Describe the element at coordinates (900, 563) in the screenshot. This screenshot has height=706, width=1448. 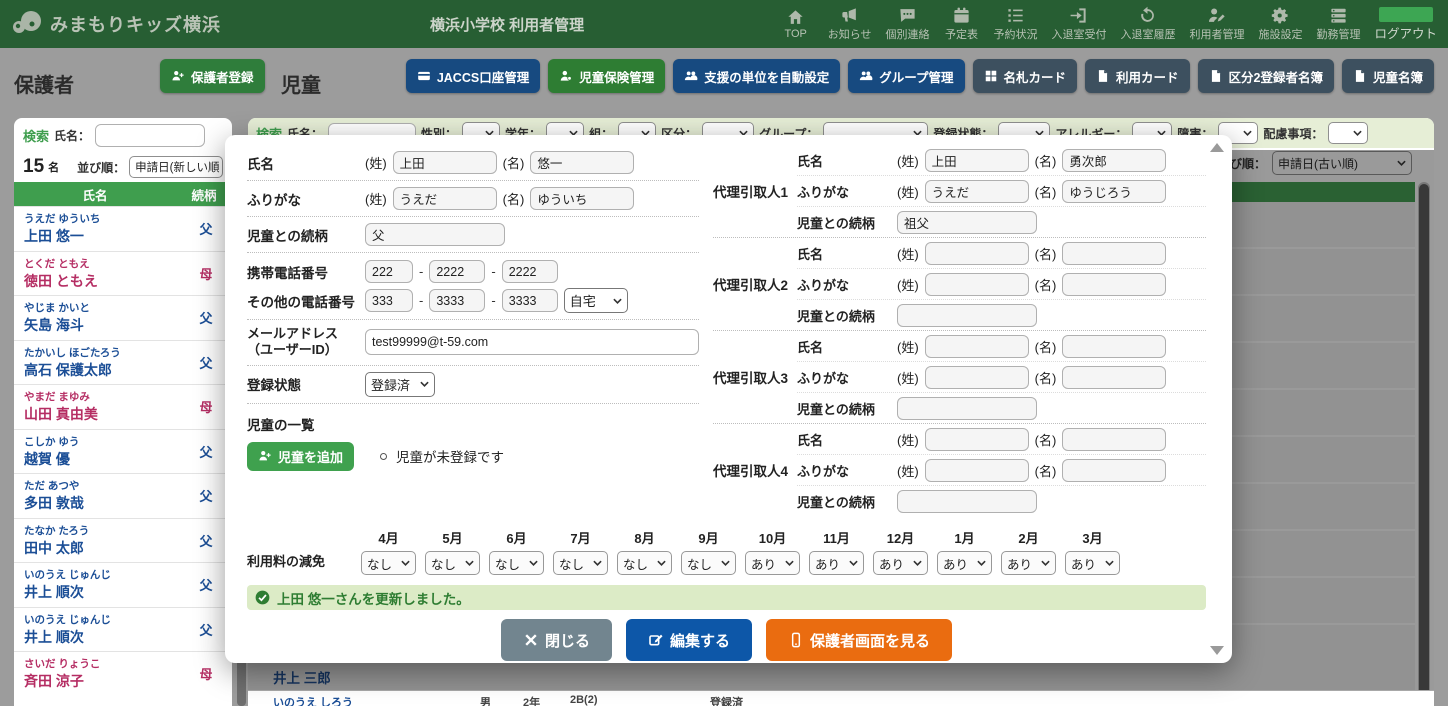
I see `discount-select-dec: あり` at that location.